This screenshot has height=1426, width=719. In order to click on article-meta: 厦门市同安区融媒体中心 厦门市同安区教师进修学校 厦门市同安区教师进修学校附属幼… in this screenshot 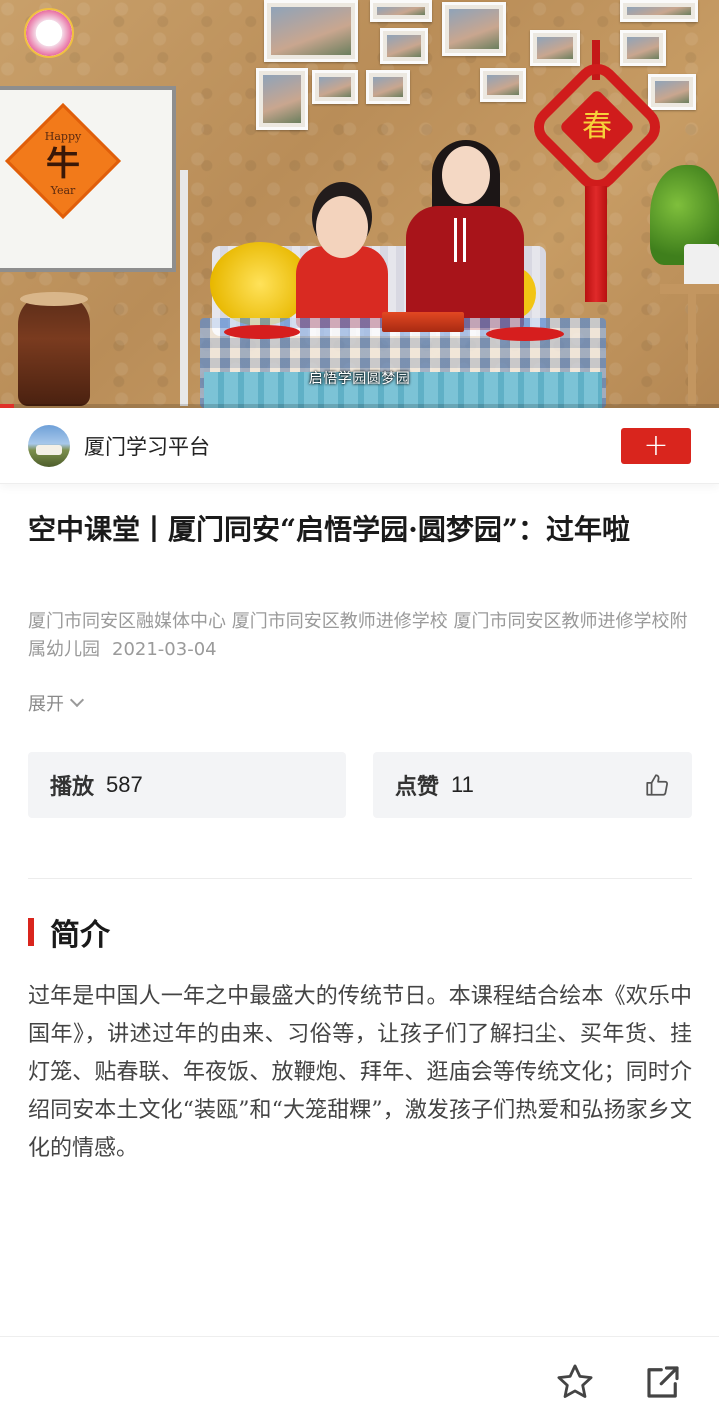, I will do `click(360, 636)`.